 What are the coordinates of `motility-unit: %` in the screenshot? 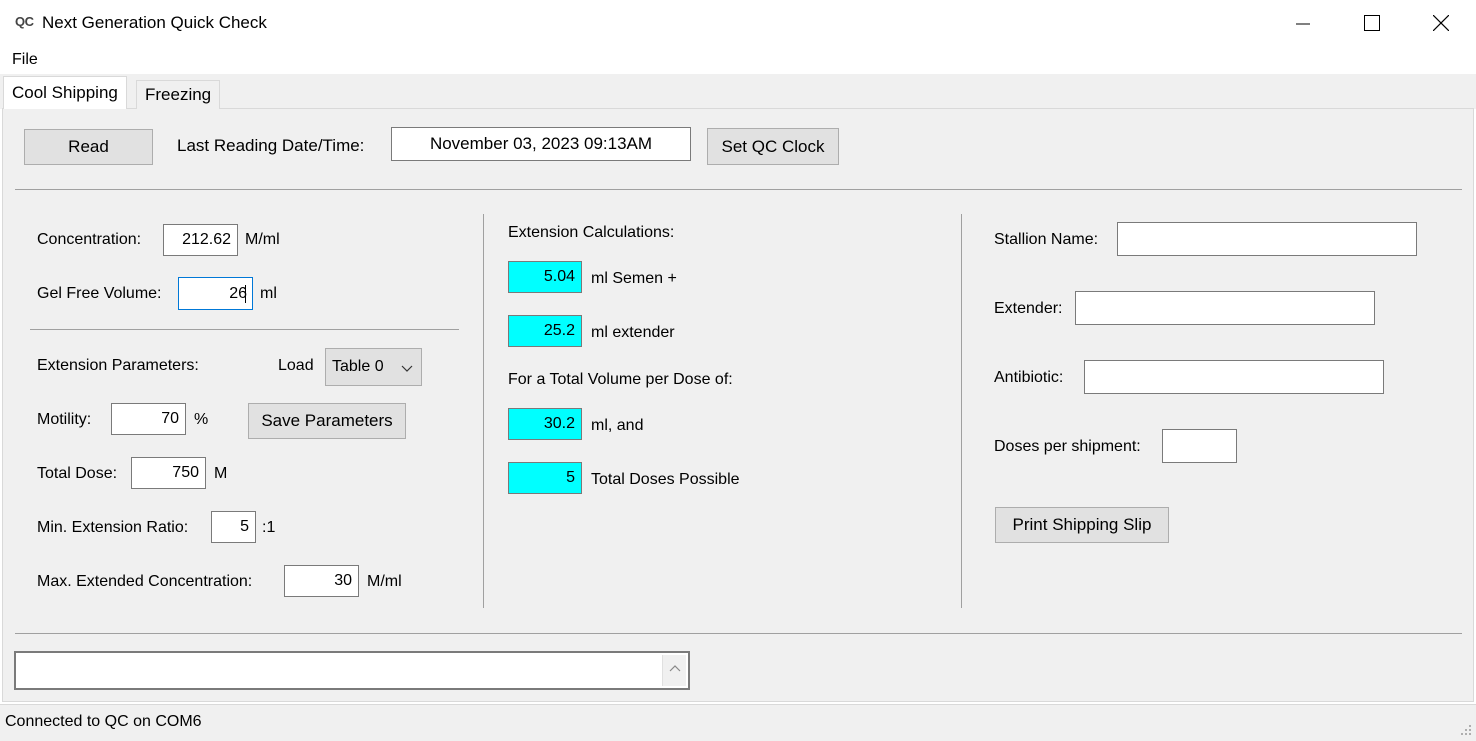 It's located at (201, 419).